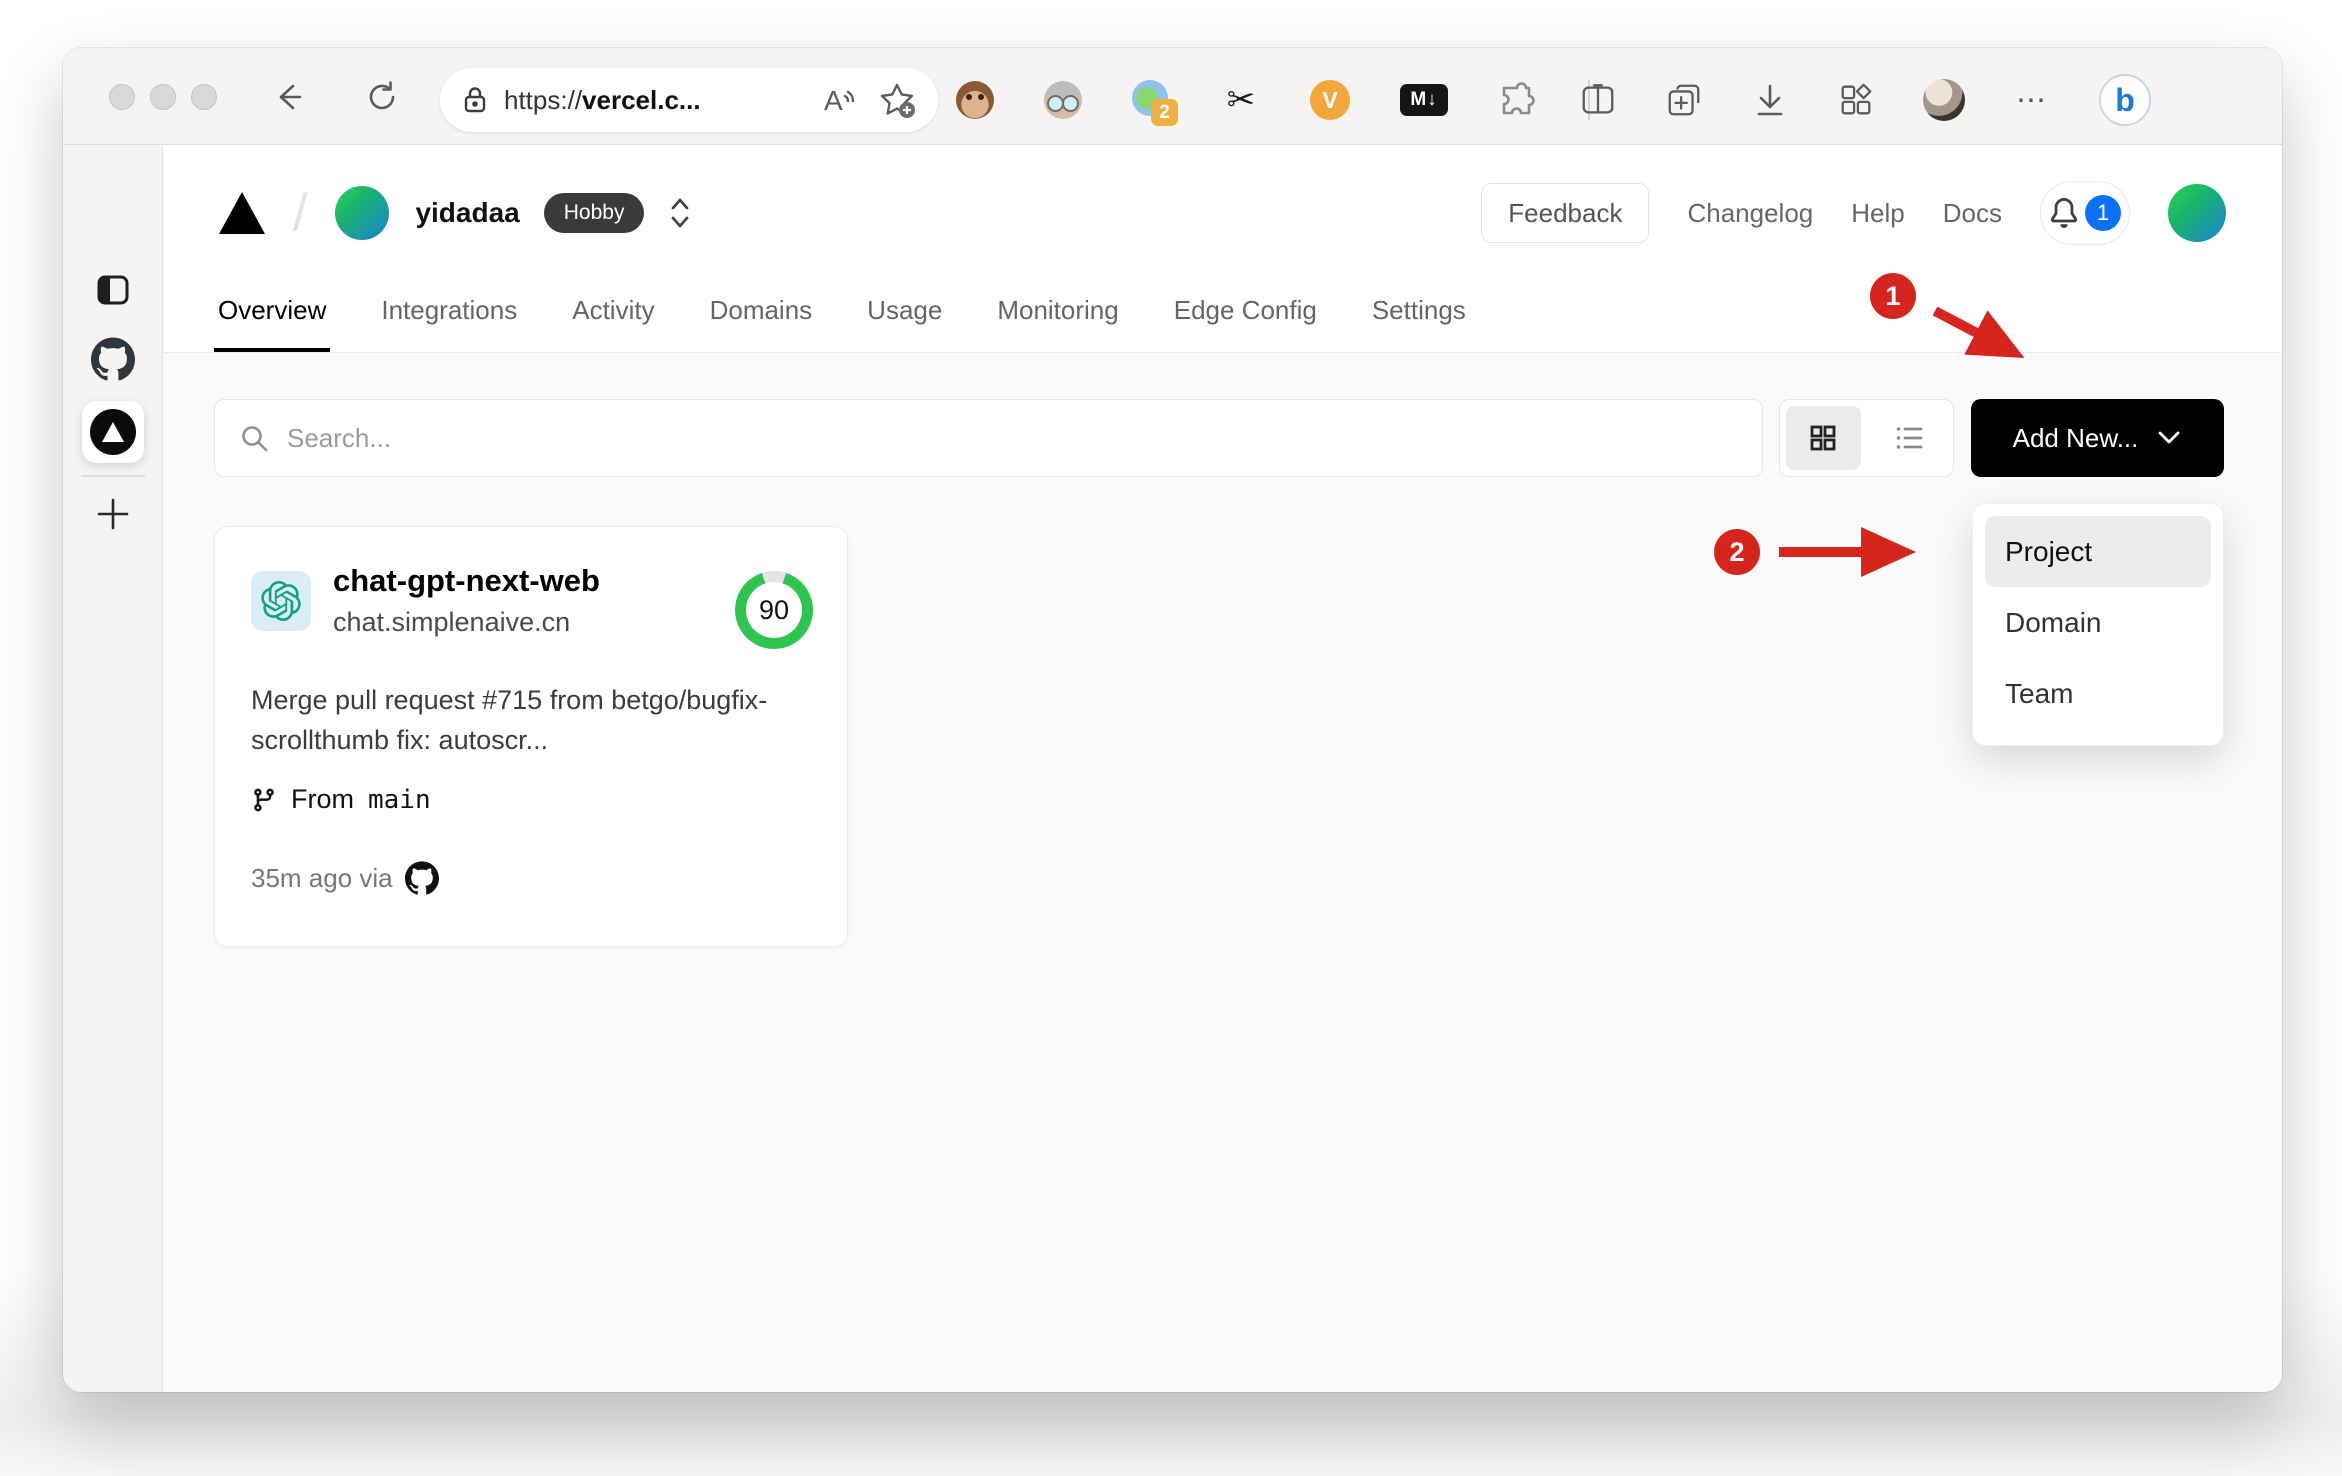 The width and height of the screenshot is (2342, 1476). What do you see at coordinates (1866, 438) in the screenshot?
I see `view-toggle` at bounding box center [1866, 438].